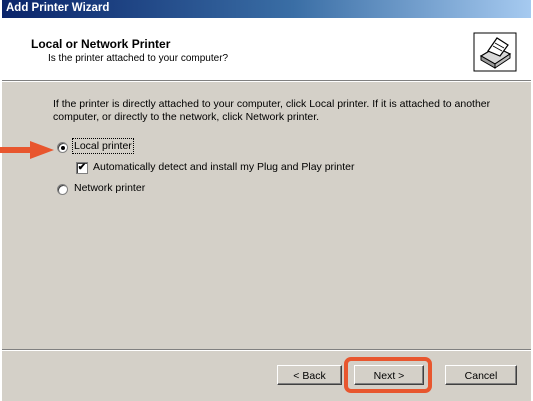 The image size is (533, 401). Describe the element at coordinates (495, 52) in the screenshot. I see `printer-icon` at that location.